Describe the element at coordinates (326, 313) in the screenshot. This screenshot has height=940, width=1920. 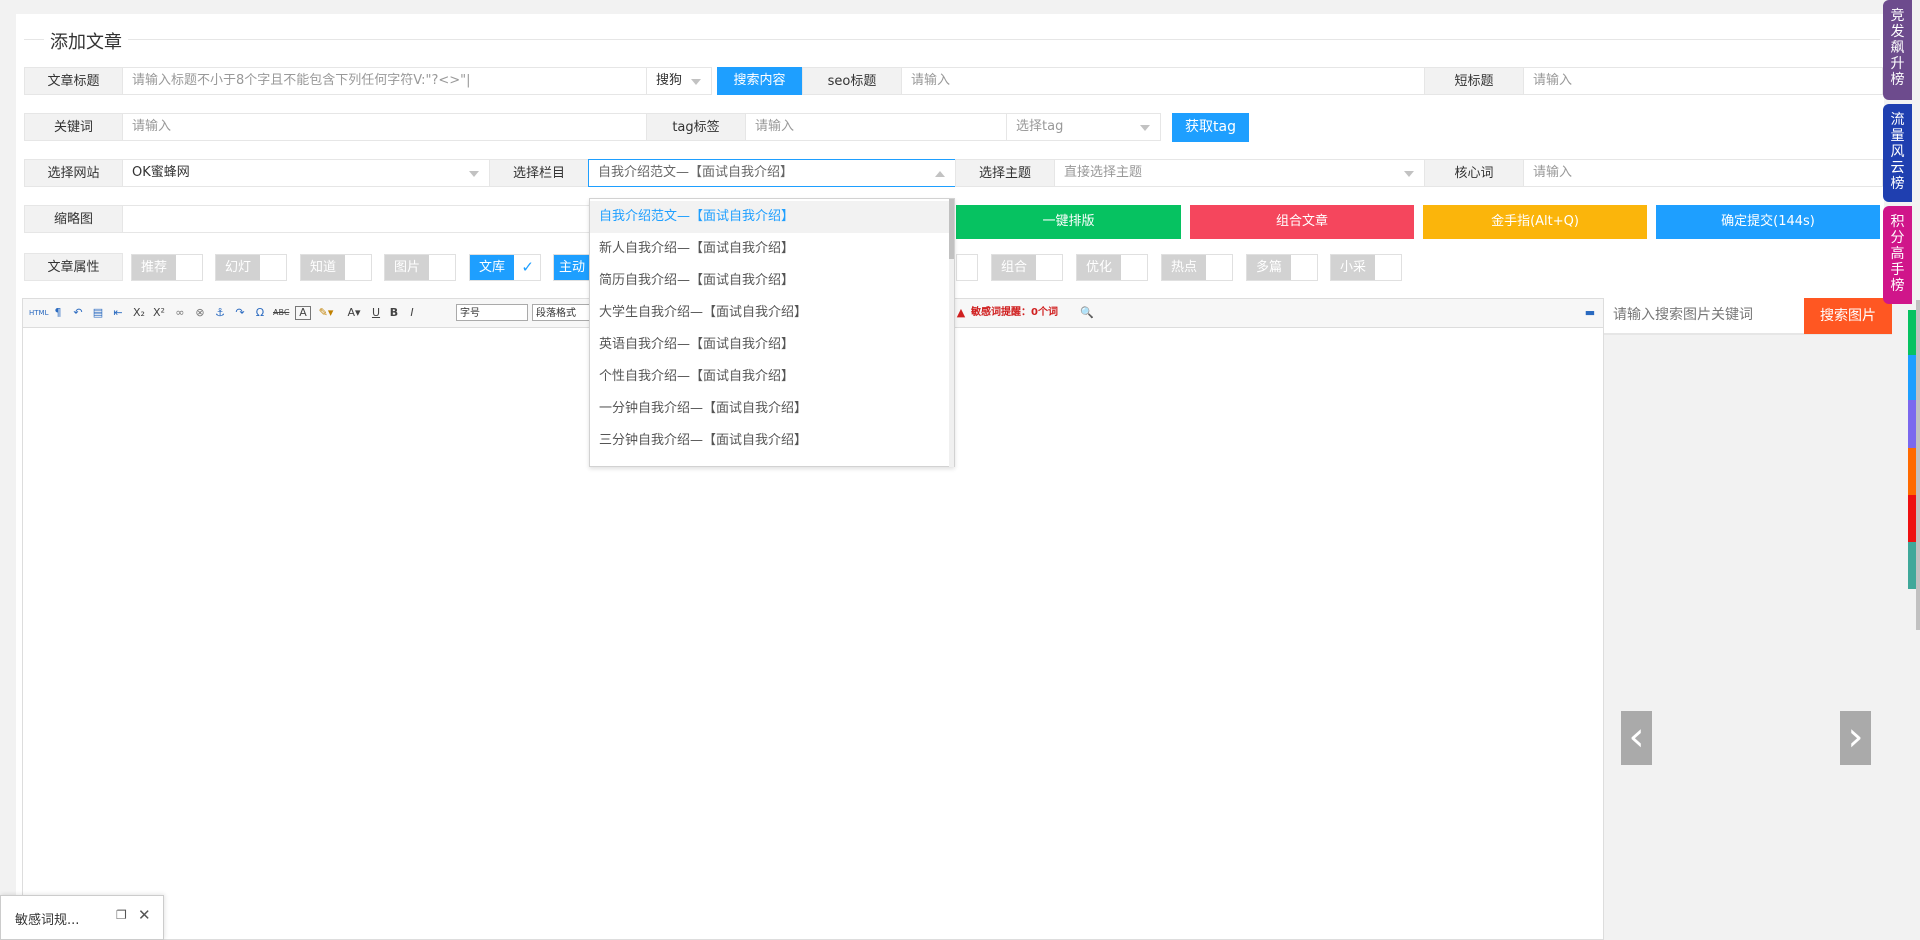
I see `highlight-icon: ✎▾` at that location.